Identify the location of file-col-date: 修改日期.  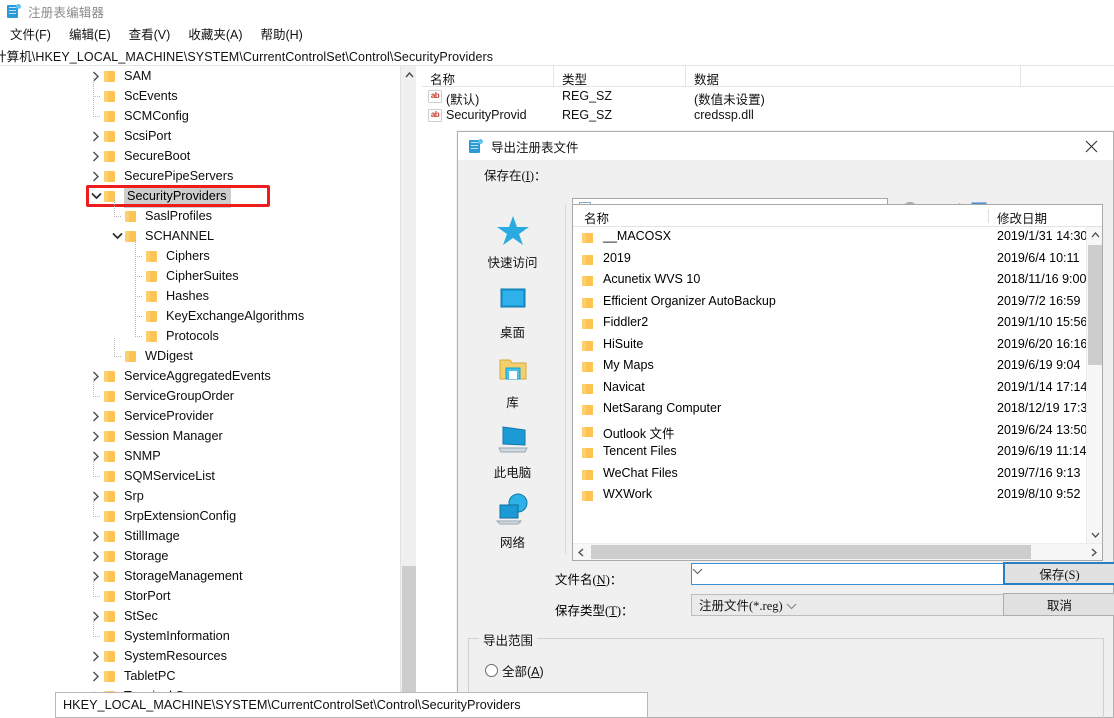
(1022, 217).